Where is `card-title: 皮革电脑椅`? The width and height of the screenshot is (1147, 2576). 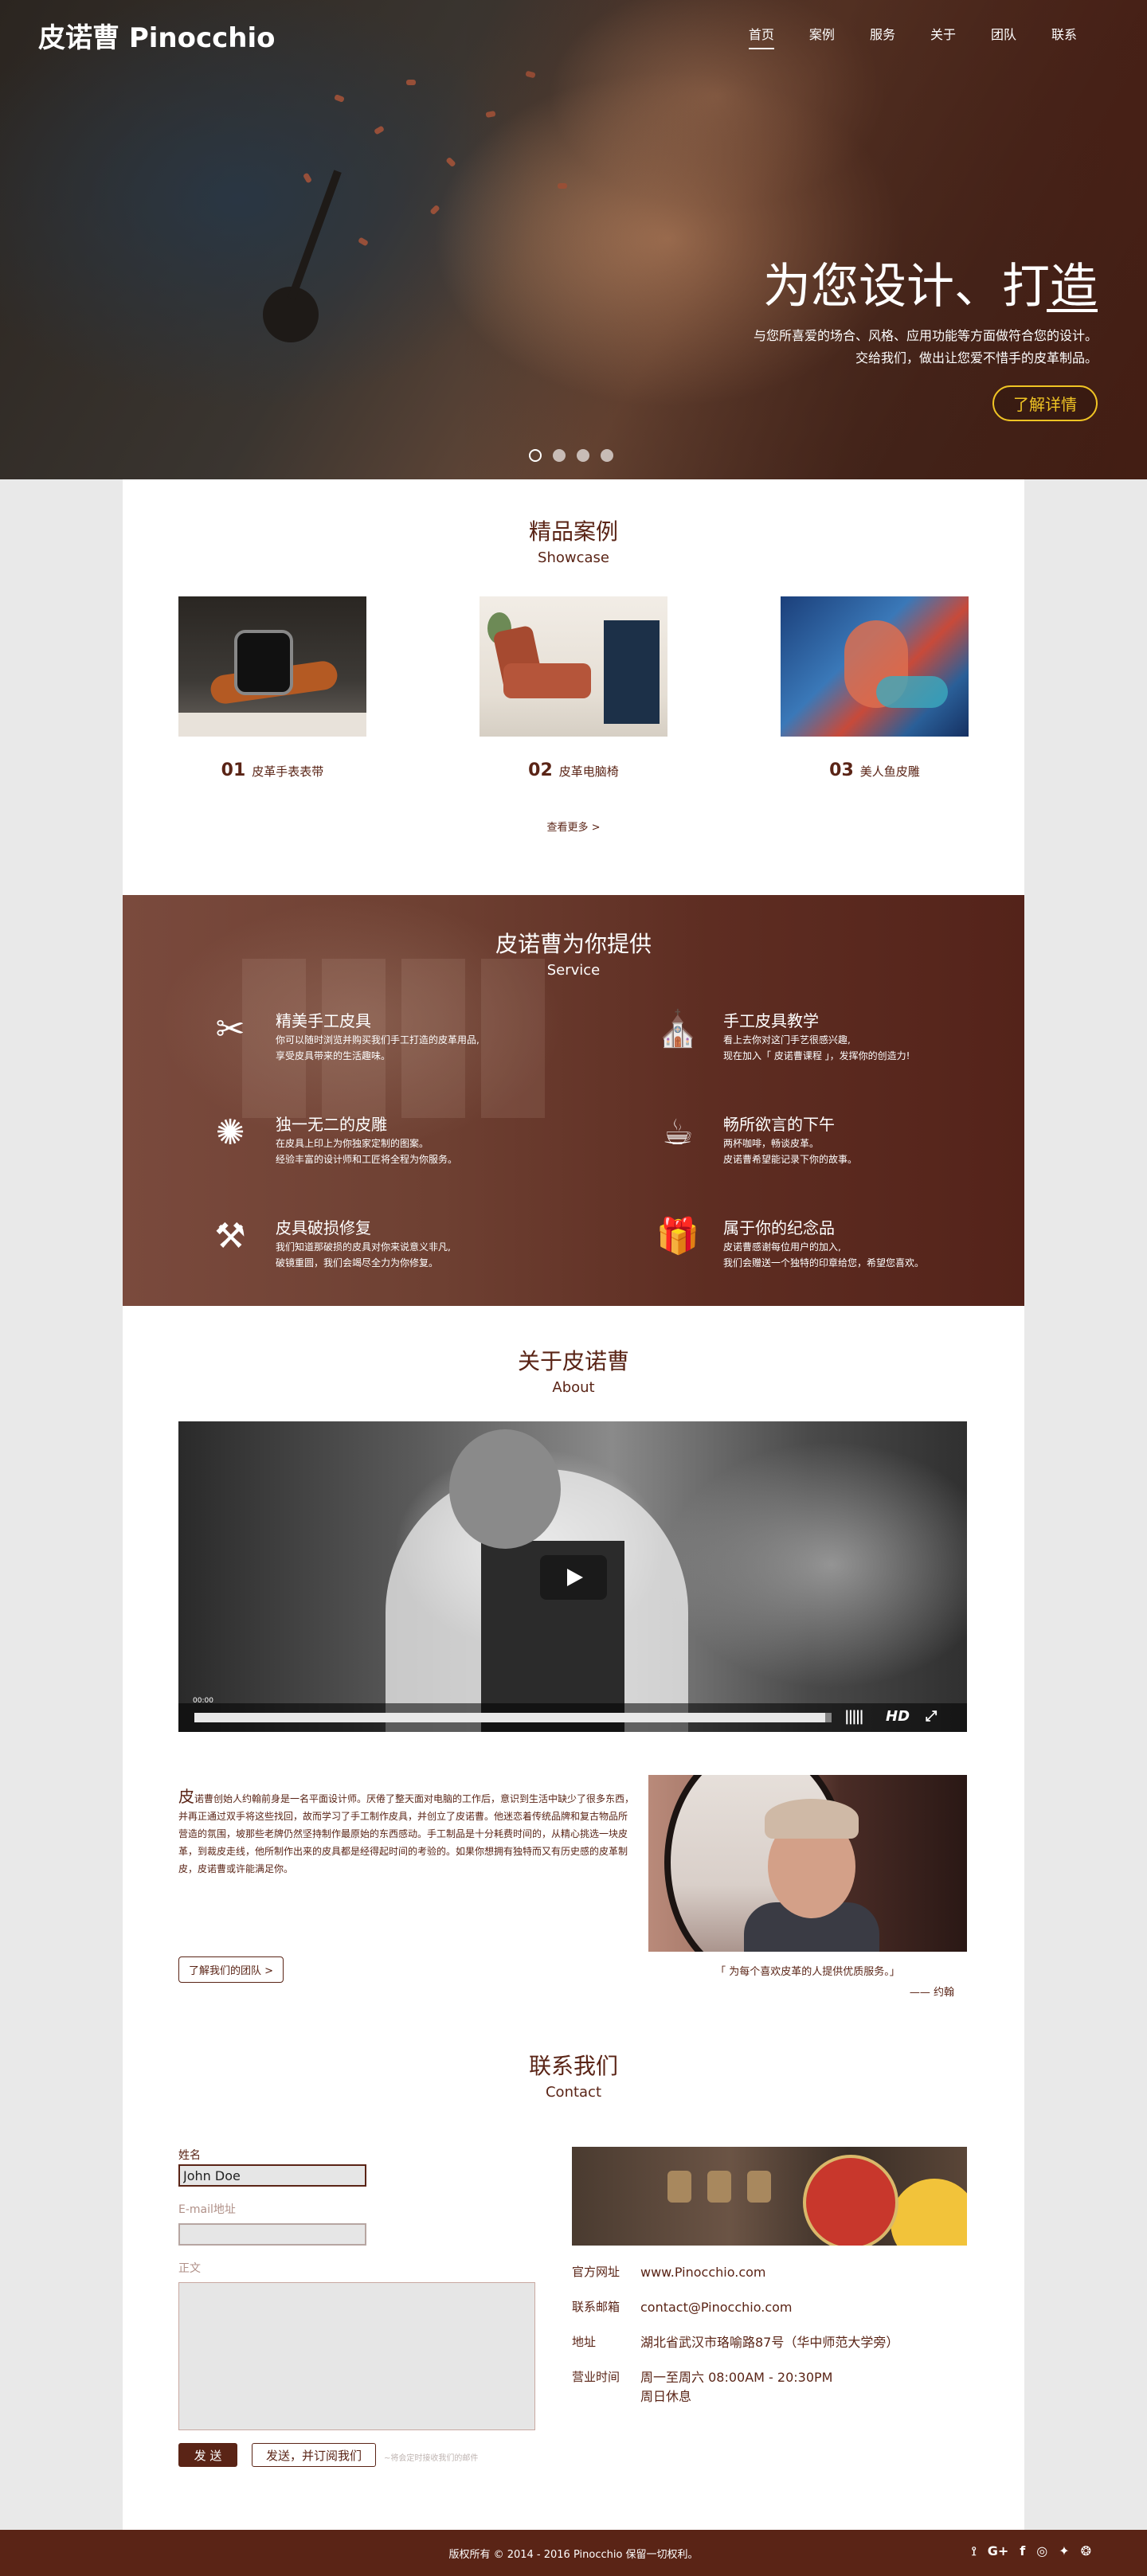 card-title: 皮革电脑椅 is located at coordinates (589, 771).